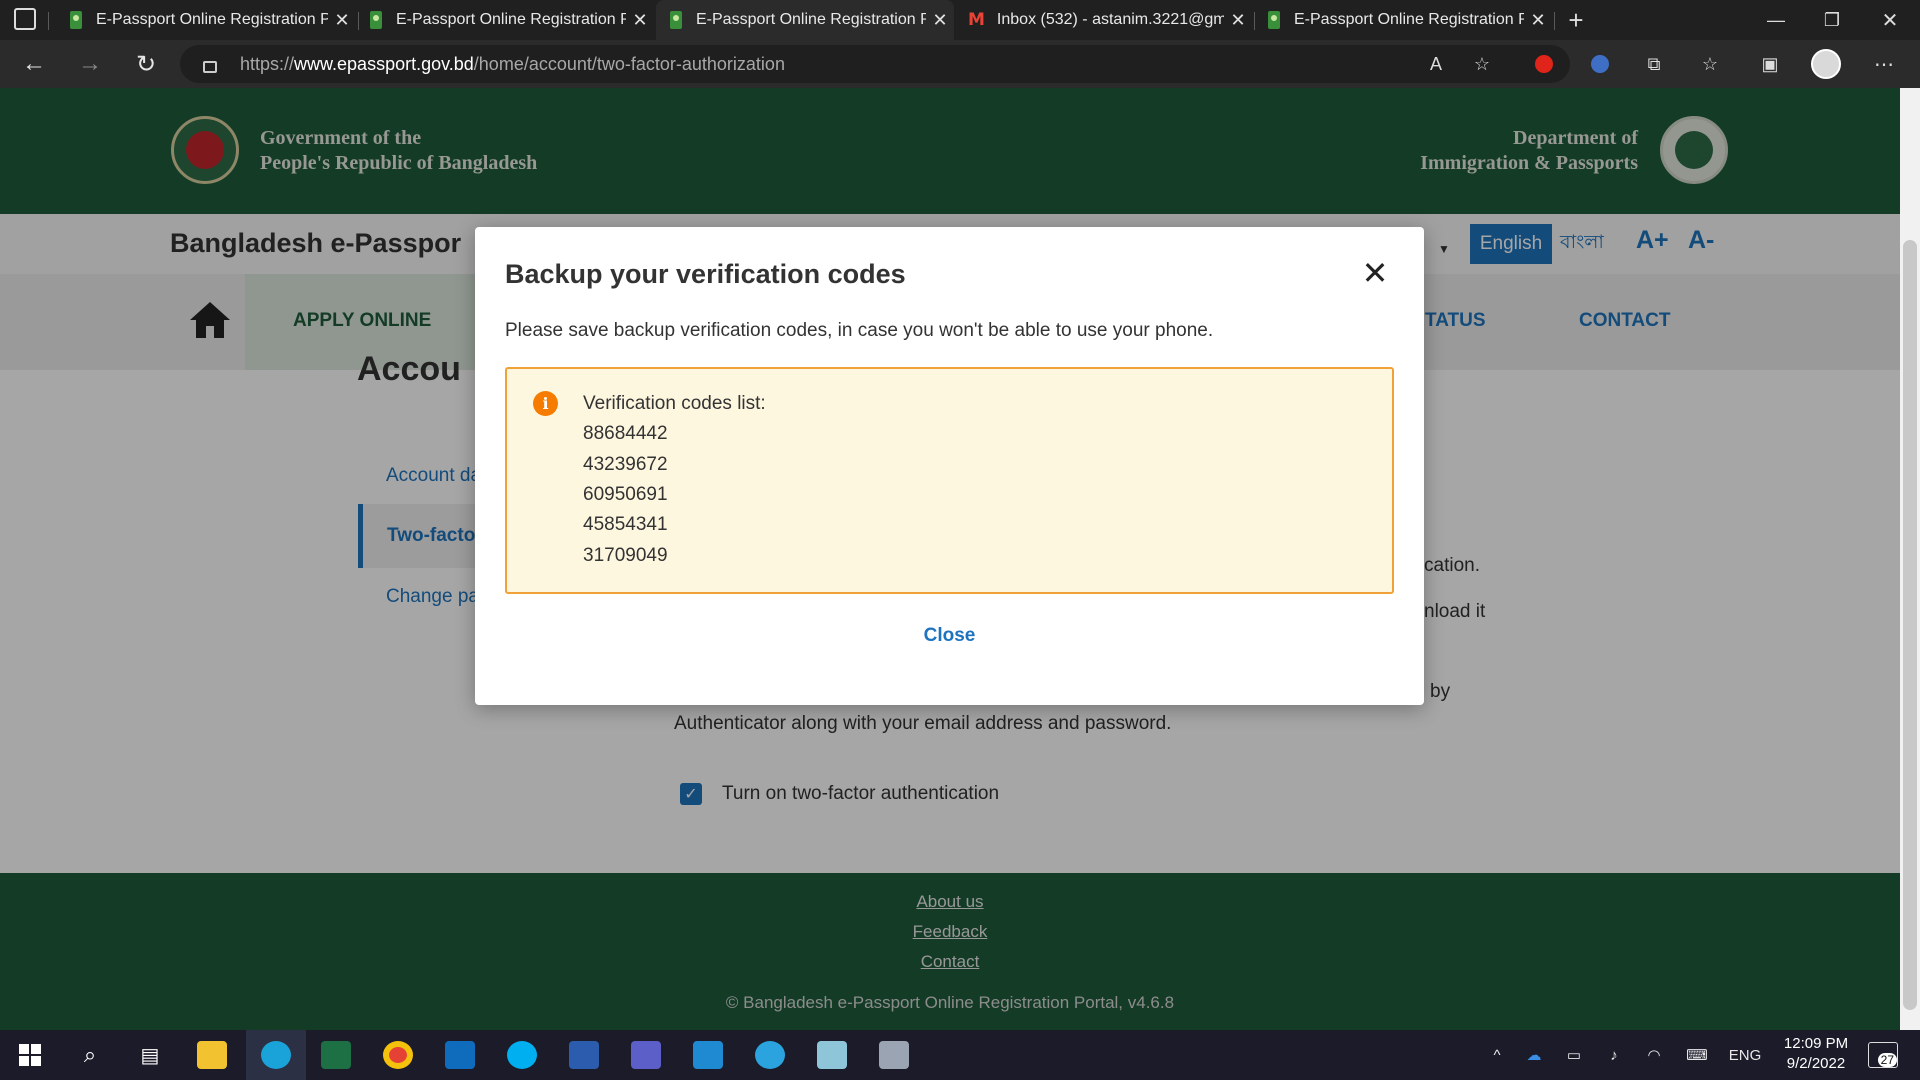  I want to click on edge-icon, so click(276, 1055).